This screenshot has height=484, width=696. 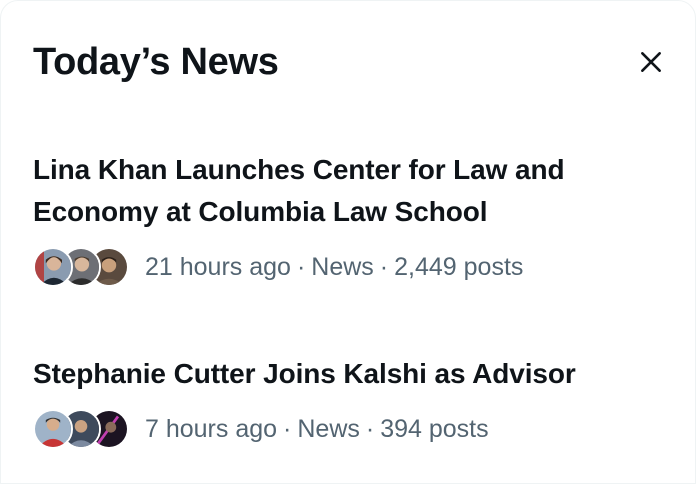 I want to click on close-button, so click(x=651, y=62).